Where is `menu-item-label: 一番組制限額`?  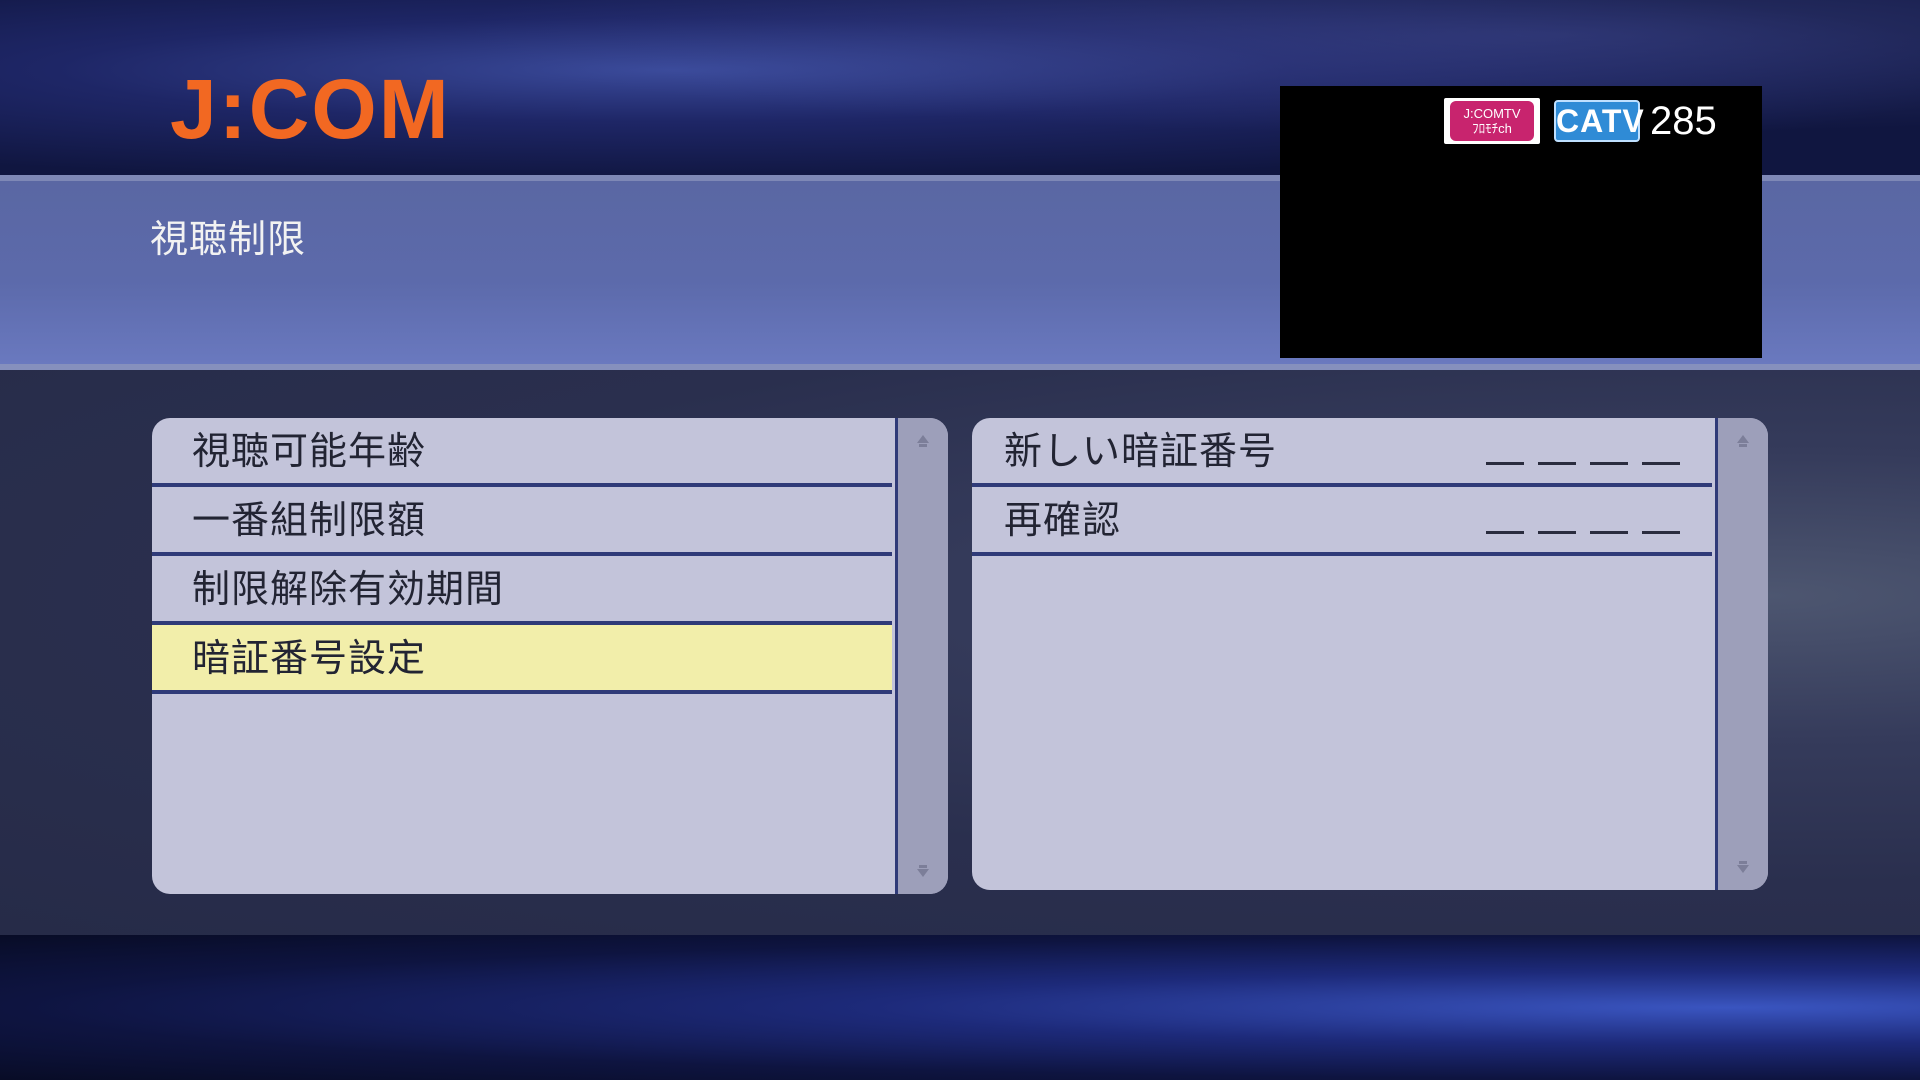 menu-item-label: 一番組制限額 is located at coordinates (309, 520).